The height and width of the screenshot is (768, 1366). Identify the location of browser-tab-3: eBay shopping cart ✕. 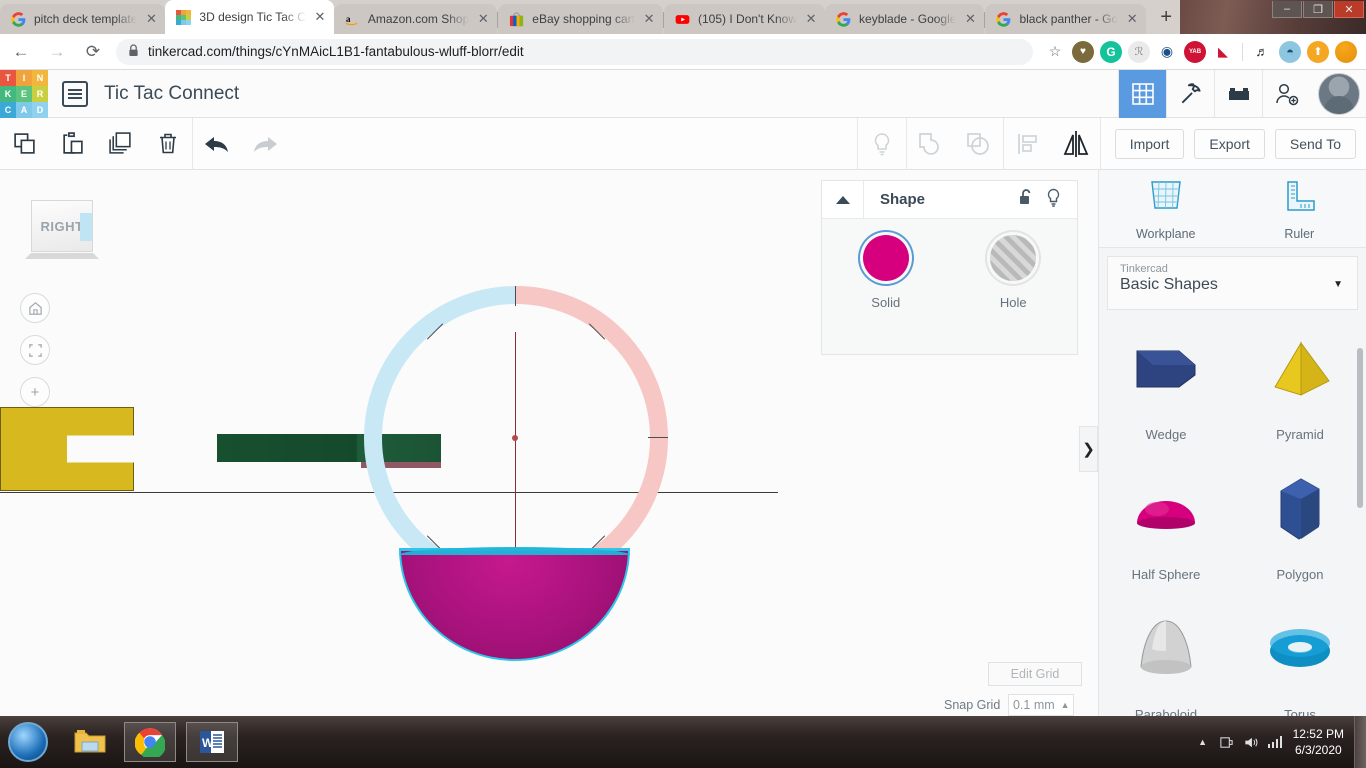
(581, 19).